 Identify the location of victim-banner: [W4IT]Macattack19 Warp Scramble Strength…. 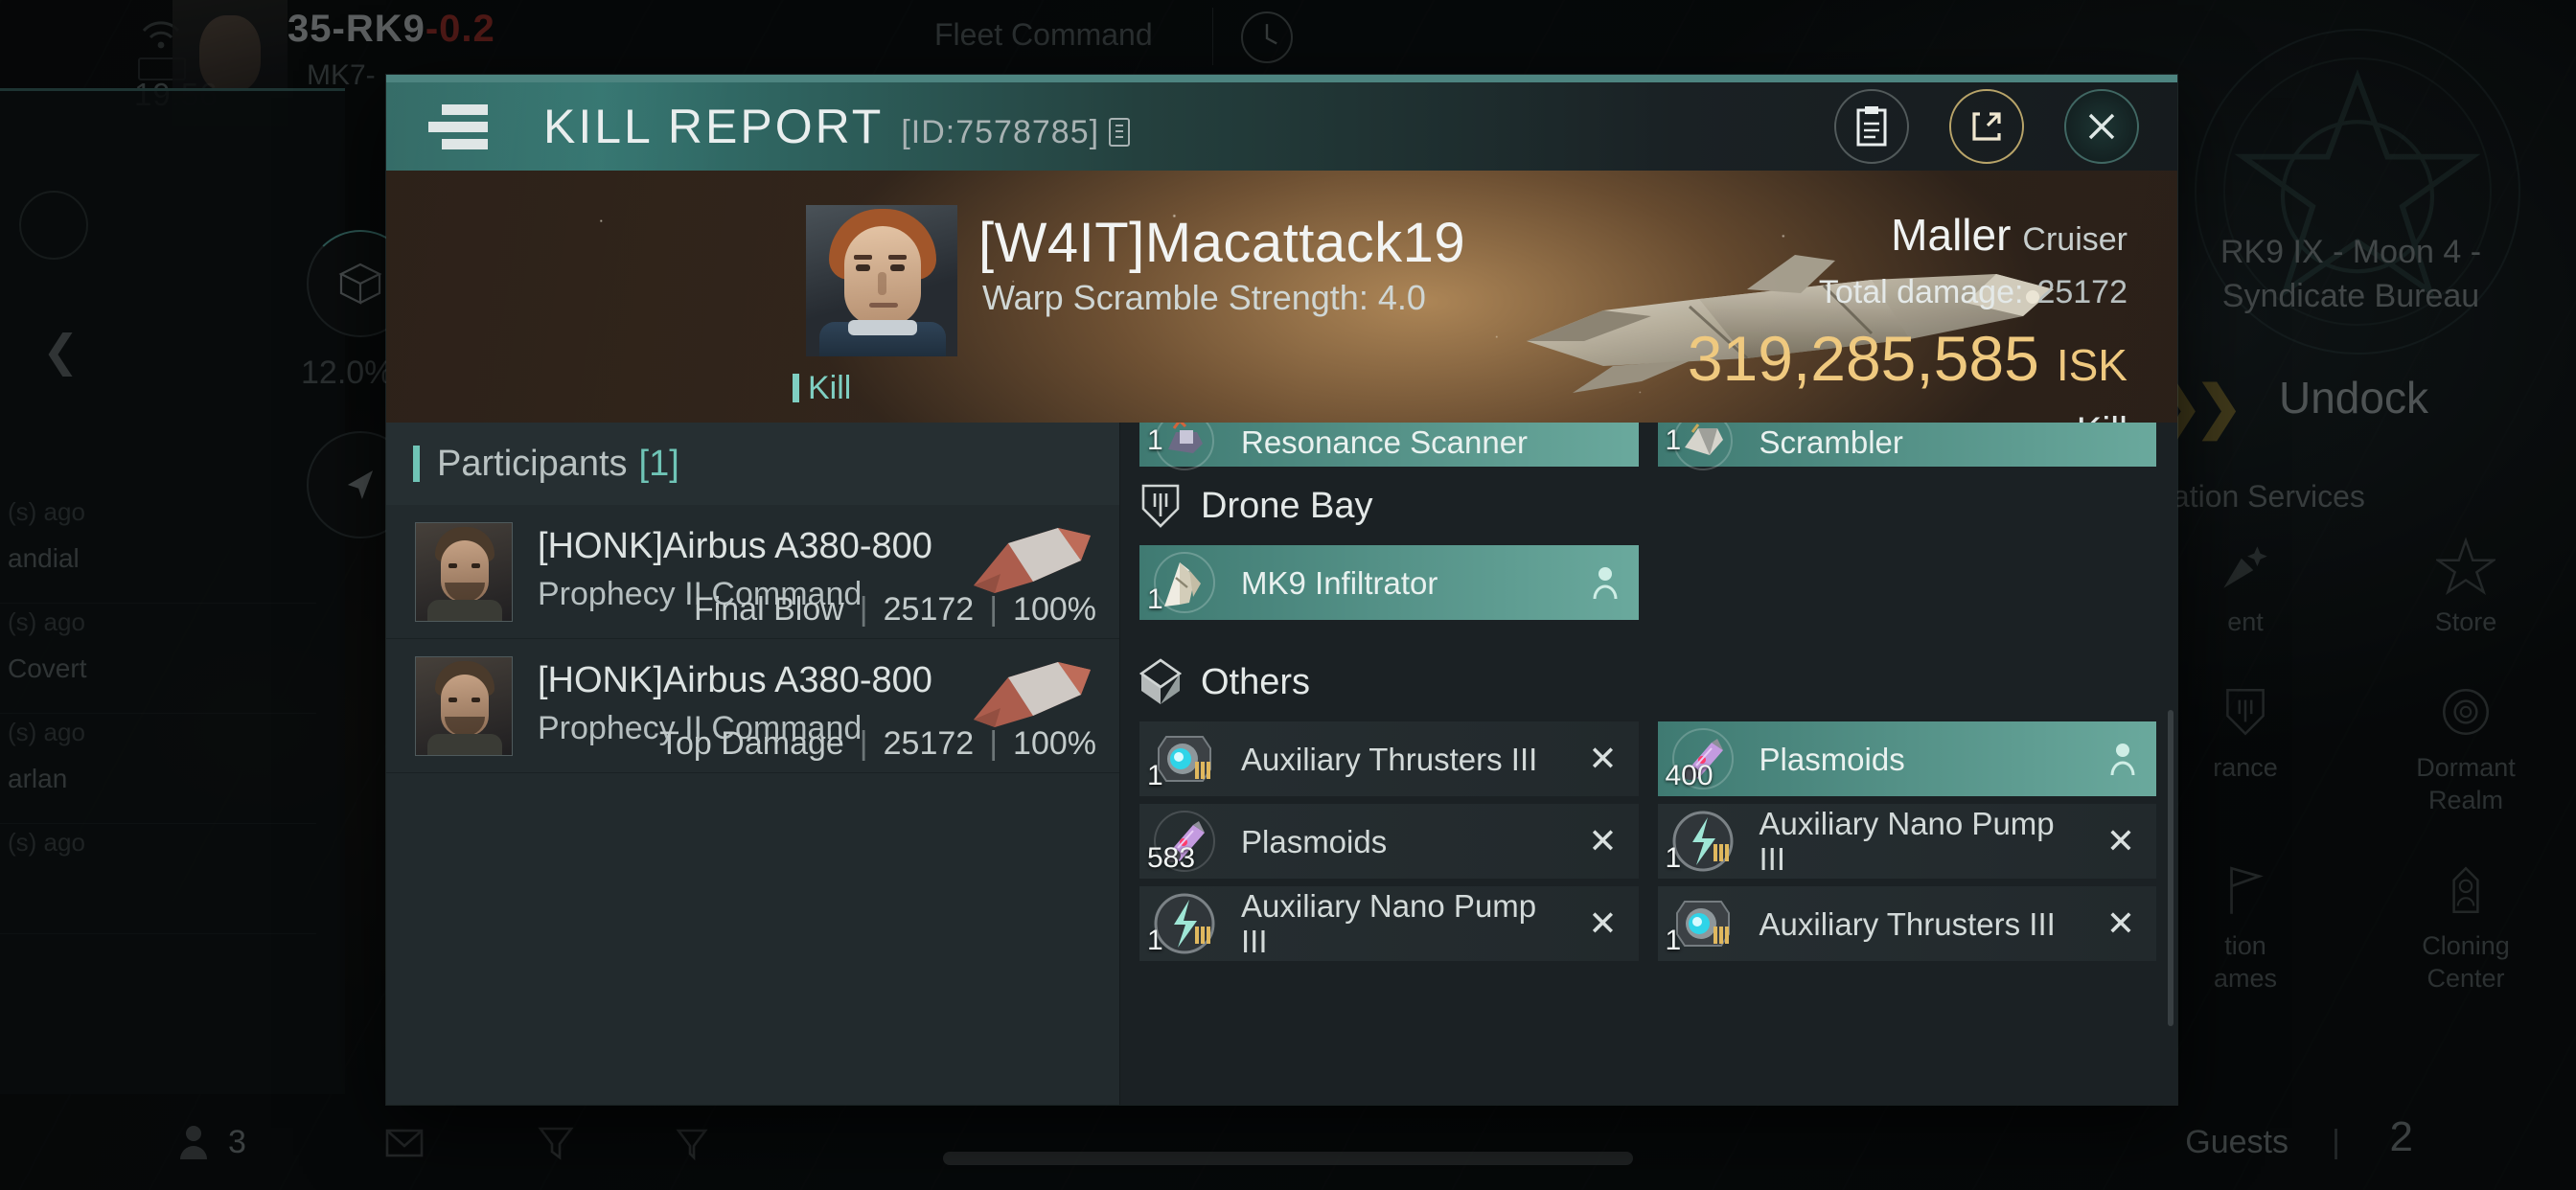
(1281, 297).